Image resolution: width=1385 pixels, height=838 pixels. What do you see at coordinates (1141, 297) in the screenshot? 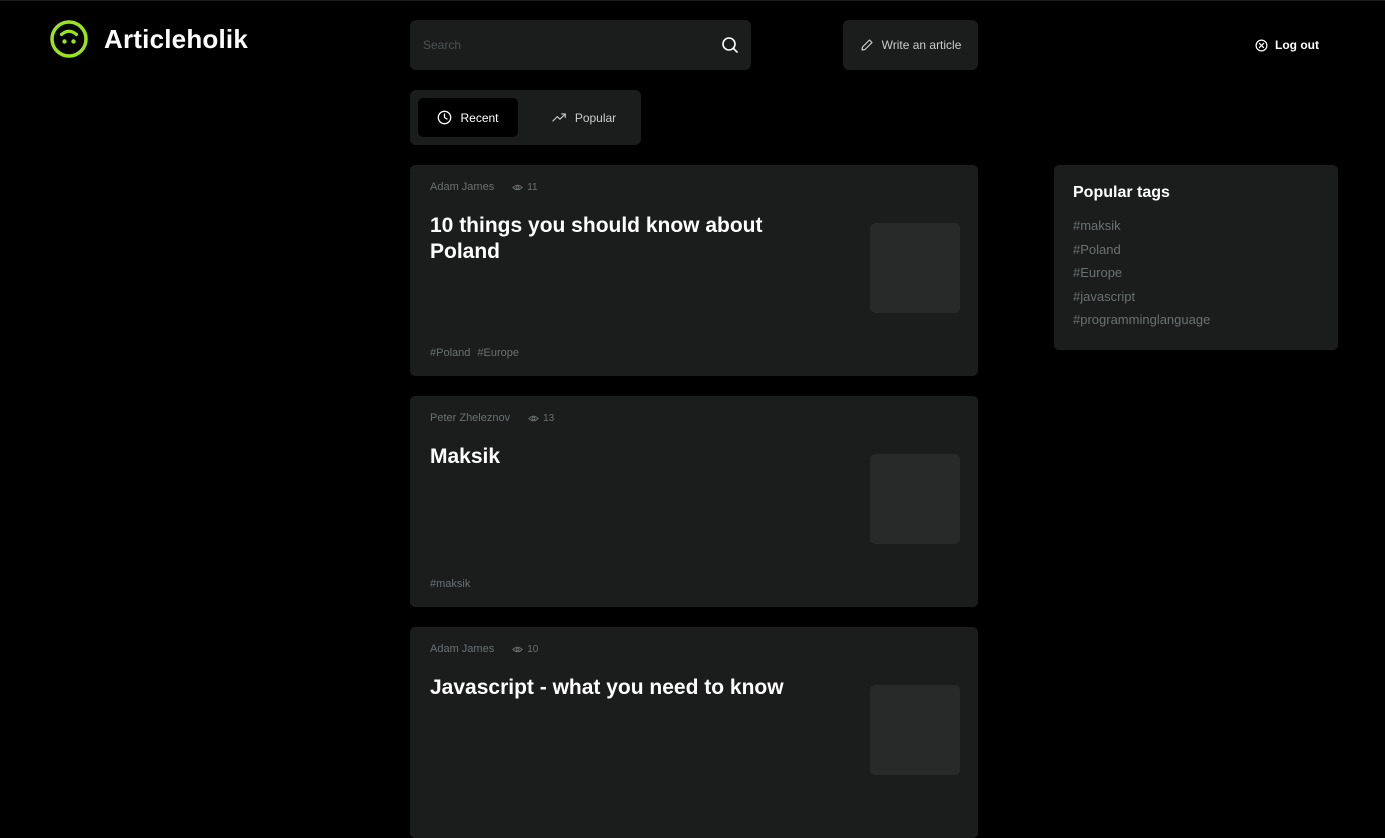
I see `popular-tag-item: #javascript` at bounding box center [1141, 297].